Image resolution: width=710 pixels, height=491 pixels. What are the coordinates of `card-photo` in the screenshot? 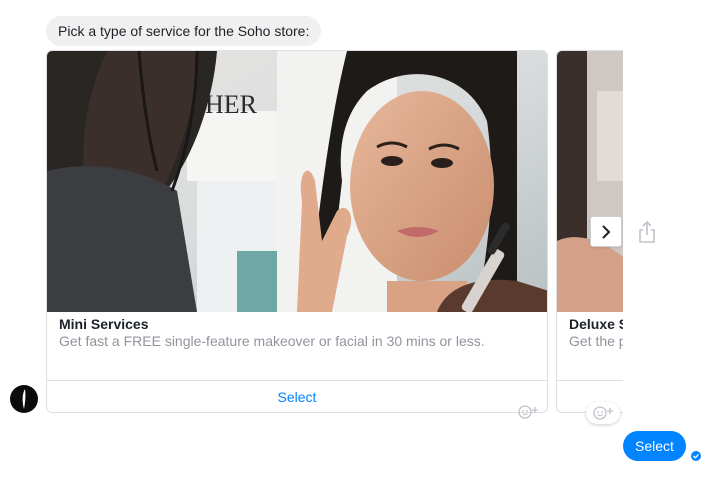 It's located at (590, 181).